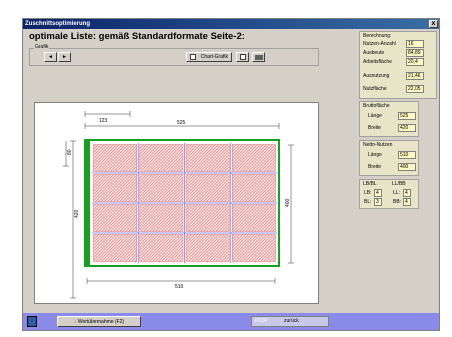  What do you see at coordinates (415, 53) in the screenshot?
I see `ausbeute-field: 84,89` at bounding box center [415, 53].